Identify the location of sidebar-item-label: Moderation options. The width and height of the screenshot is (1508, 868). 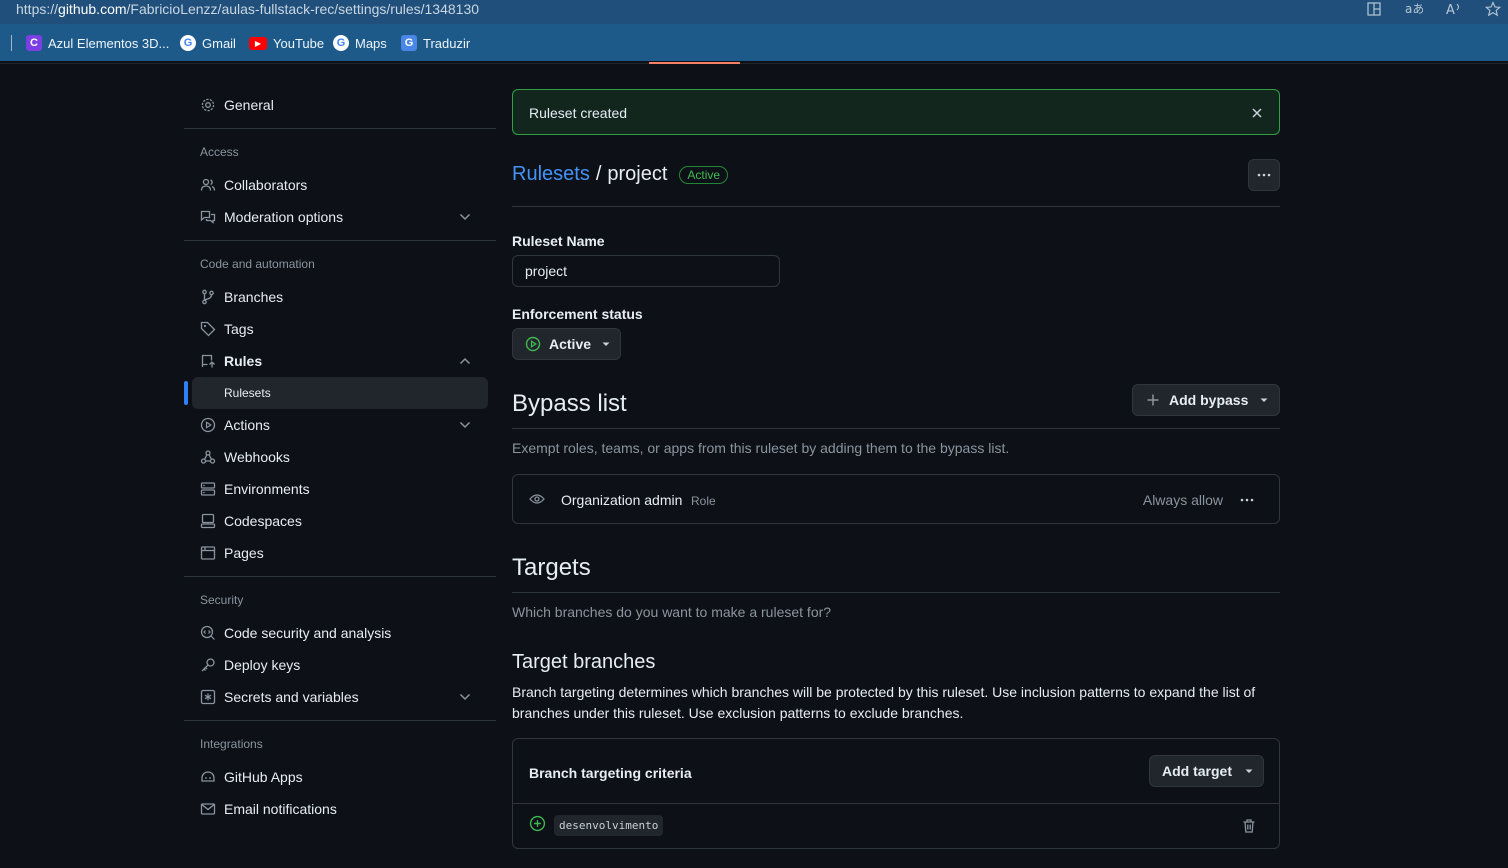
(284, 217).